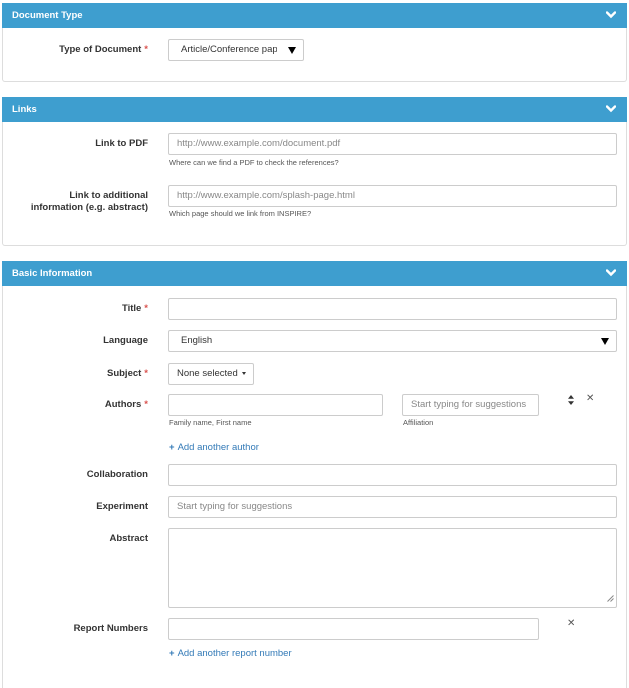 This screenshot has height=688, width=629. What do you see at coordinates (240, 213) in the screenshot?
I see `link-additional-help: Which page should we link from INSPIRE?` at bounding box center [240, 213].